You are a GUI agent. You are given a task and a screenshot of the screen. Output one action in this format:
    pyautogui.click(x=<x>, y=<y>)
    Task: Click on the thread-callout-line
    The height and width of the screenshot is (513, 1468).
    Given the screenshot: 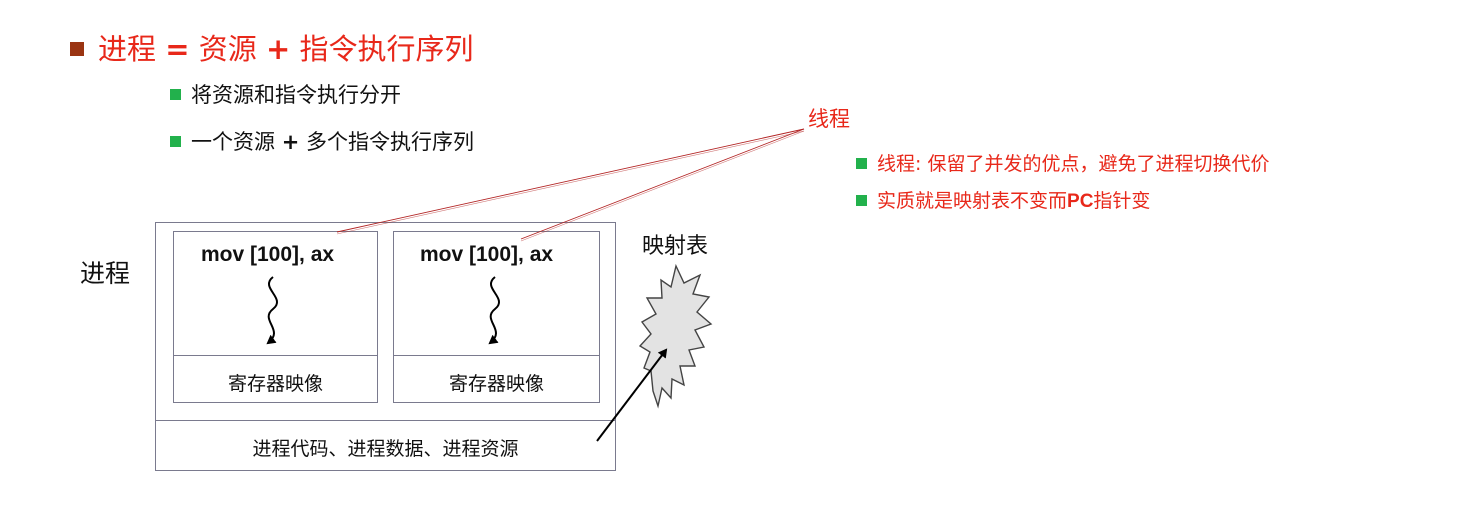 What is the action you would take?
    pyautogui.click(x=570, y=180)
    